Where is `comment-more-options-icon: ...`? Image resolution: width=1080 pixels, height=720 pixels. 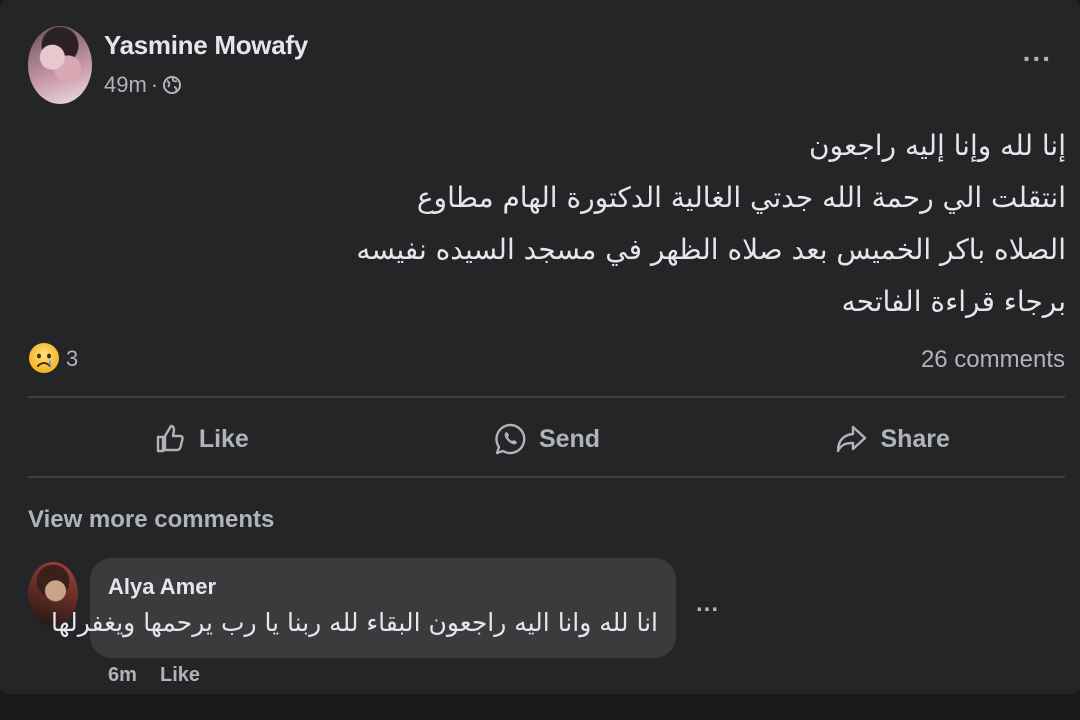 comment-more-options-icon: ... is located at coordinates (707, 604).